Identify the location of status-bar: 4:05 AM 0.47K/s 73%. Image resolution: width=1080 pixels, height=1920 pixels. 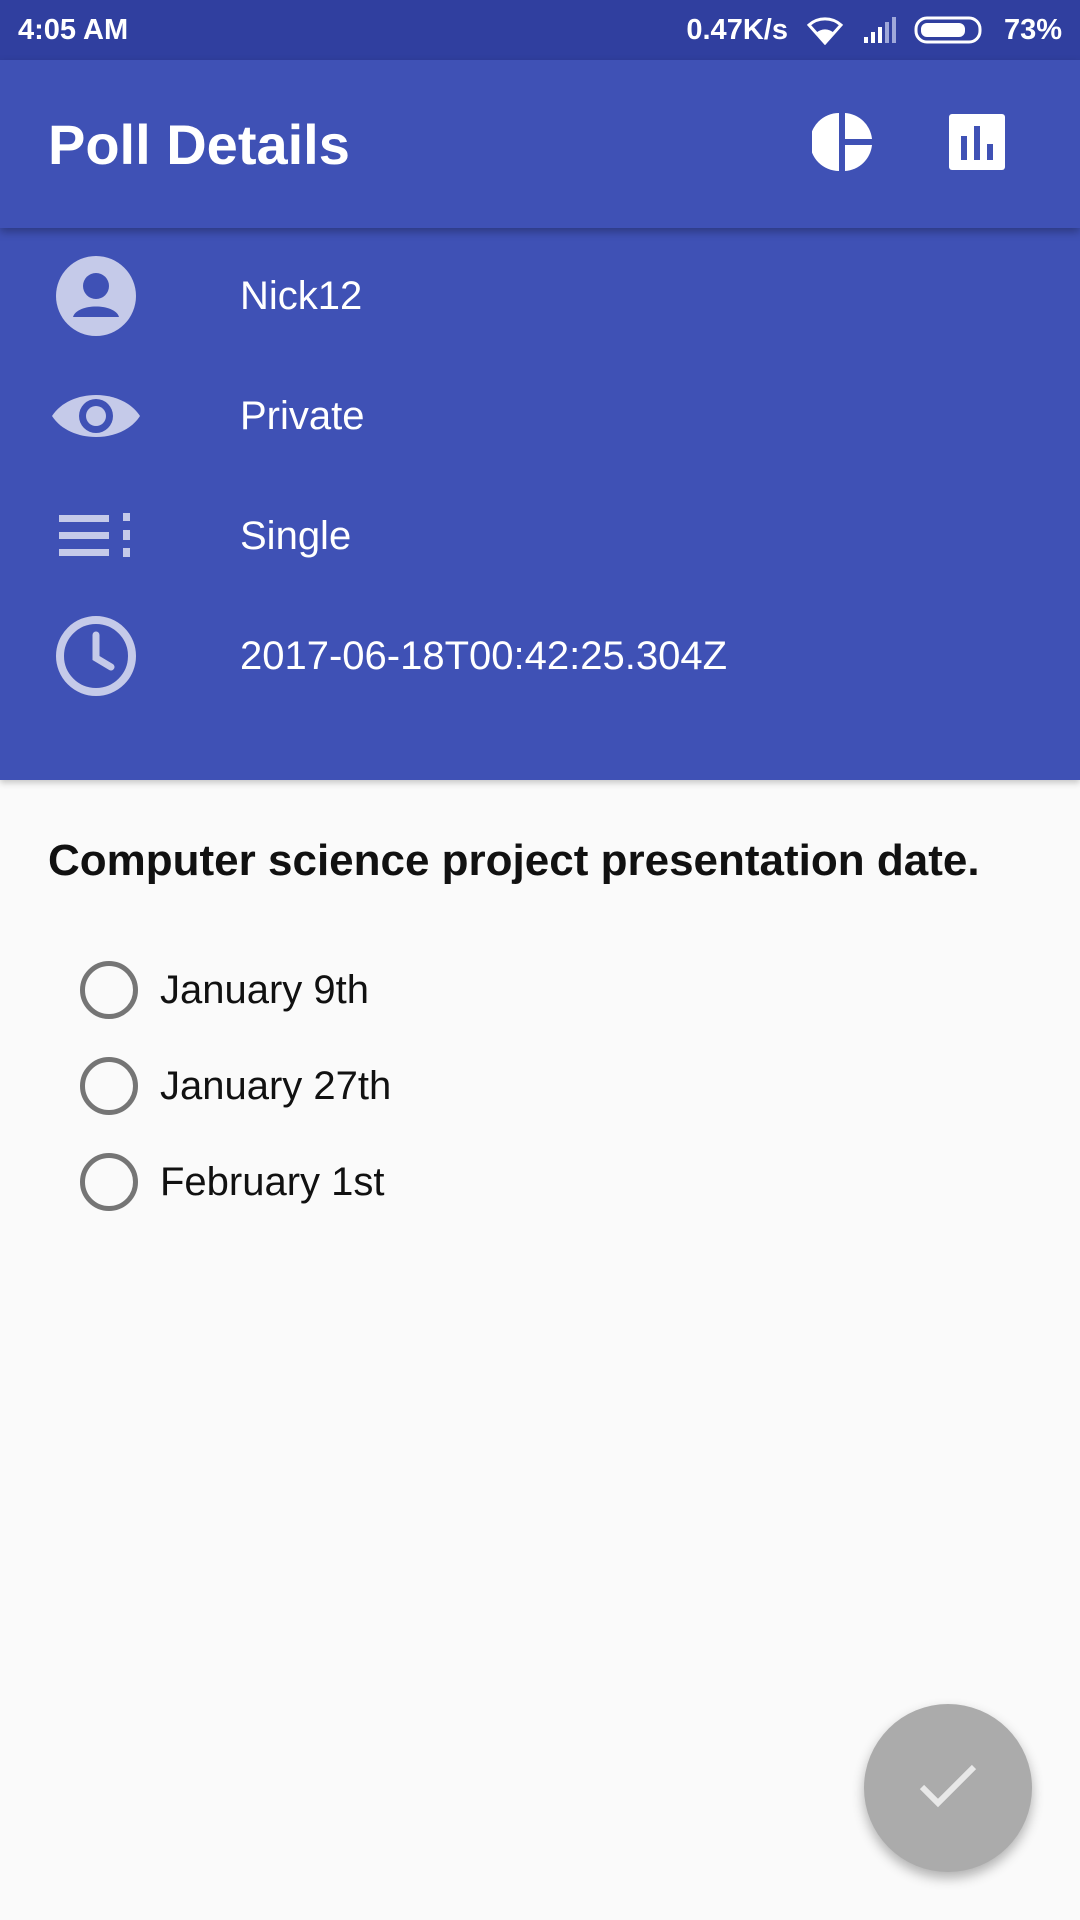
(540, 30).